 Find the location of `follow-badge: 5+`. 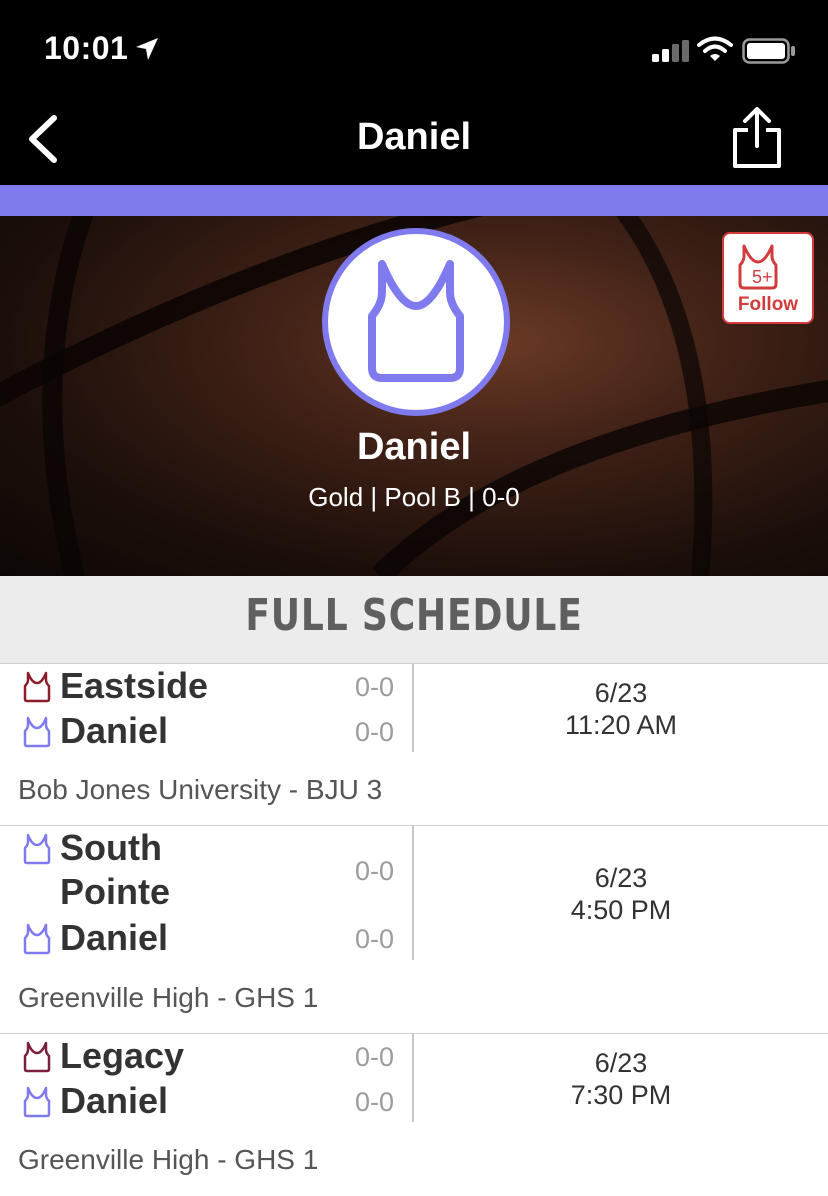

follow-badge: 5+ is located at coordinates (762, 277).